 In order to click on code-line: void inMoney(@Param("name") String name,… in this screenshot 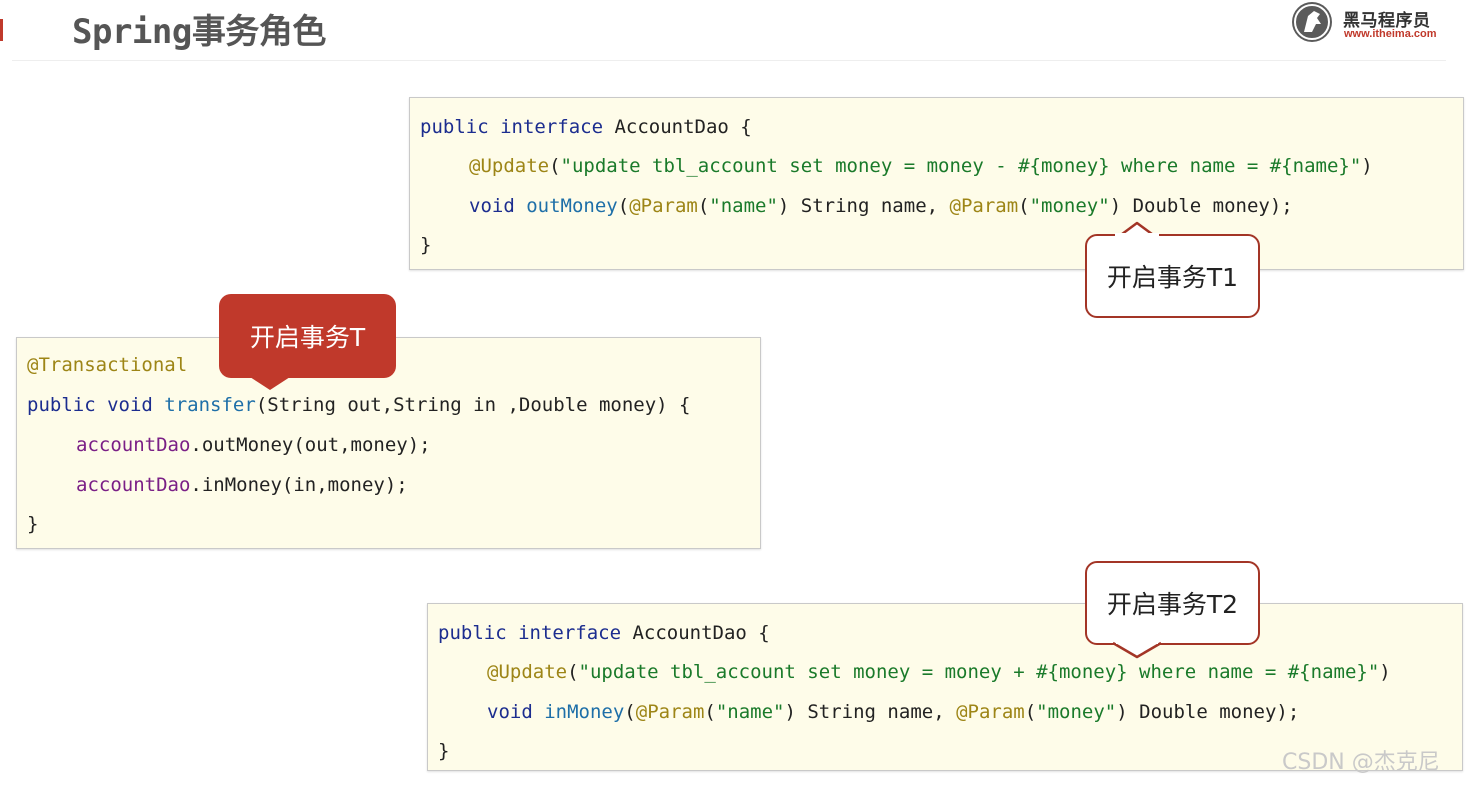, I will do `click(893, 712)`.